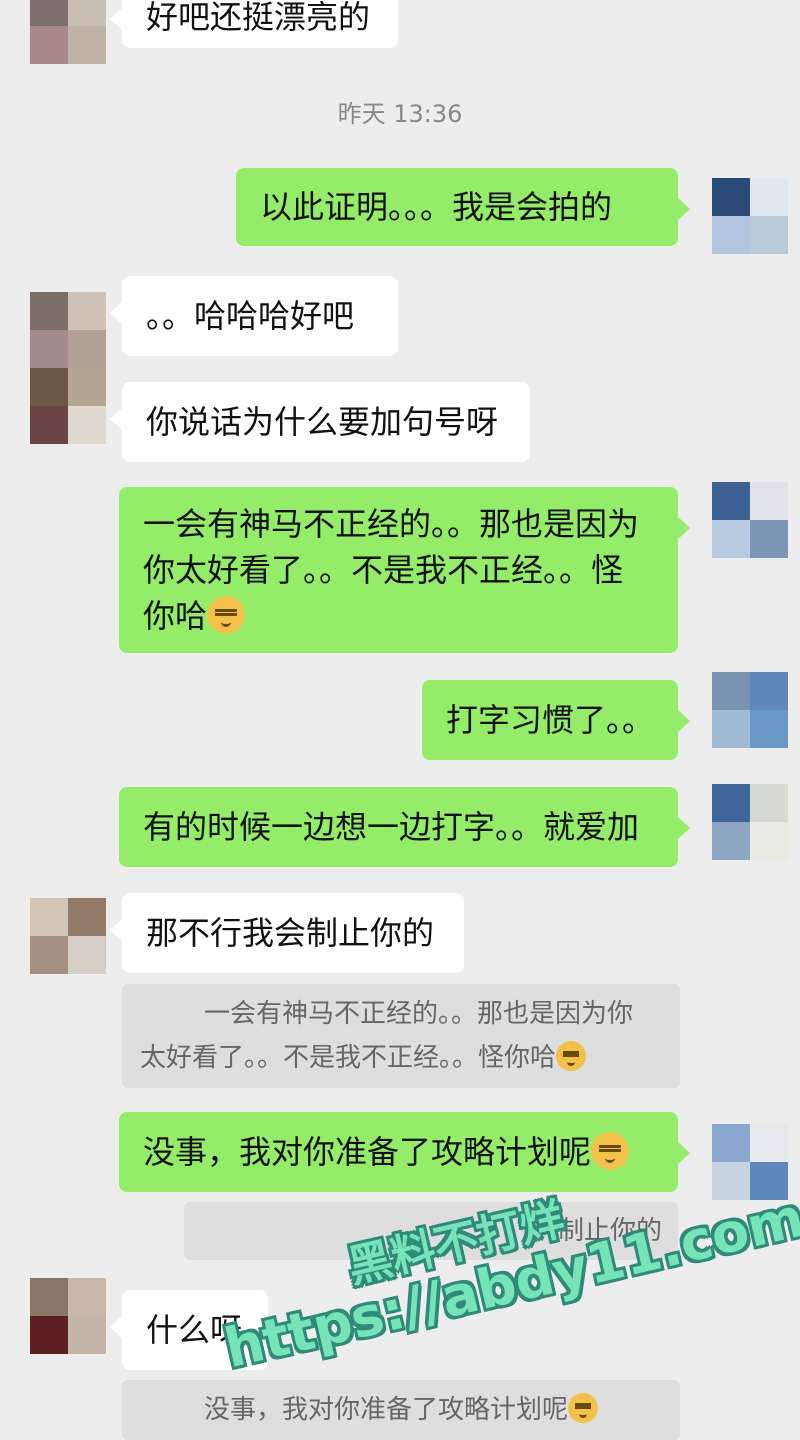 Image resolution: width=800 pixels, height=1440 pixels. I want to click on message-text: 你说话为什么要加句号呀, so click(322, 422).